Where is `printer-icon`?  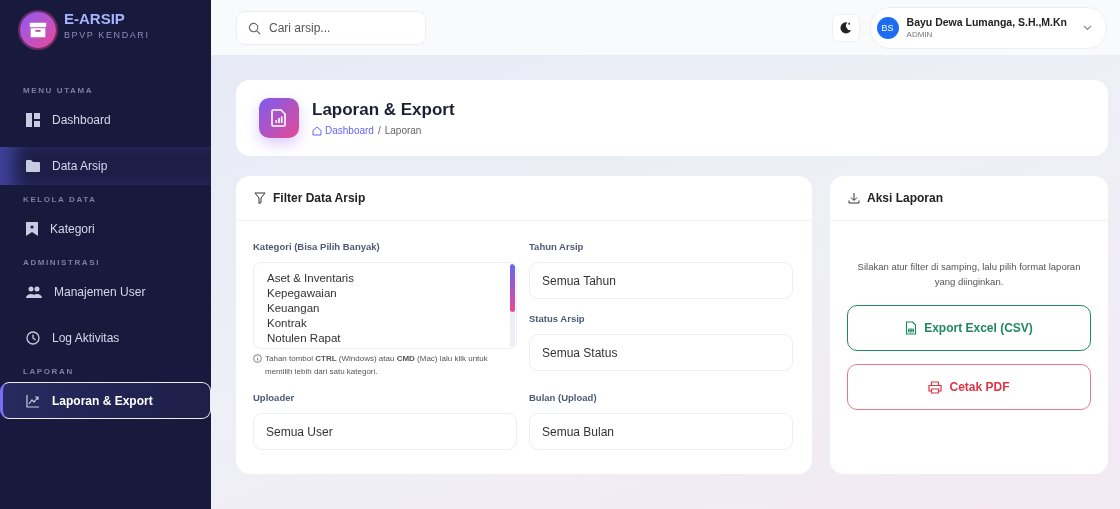 printer-icon is located at coordinates (935, 387).